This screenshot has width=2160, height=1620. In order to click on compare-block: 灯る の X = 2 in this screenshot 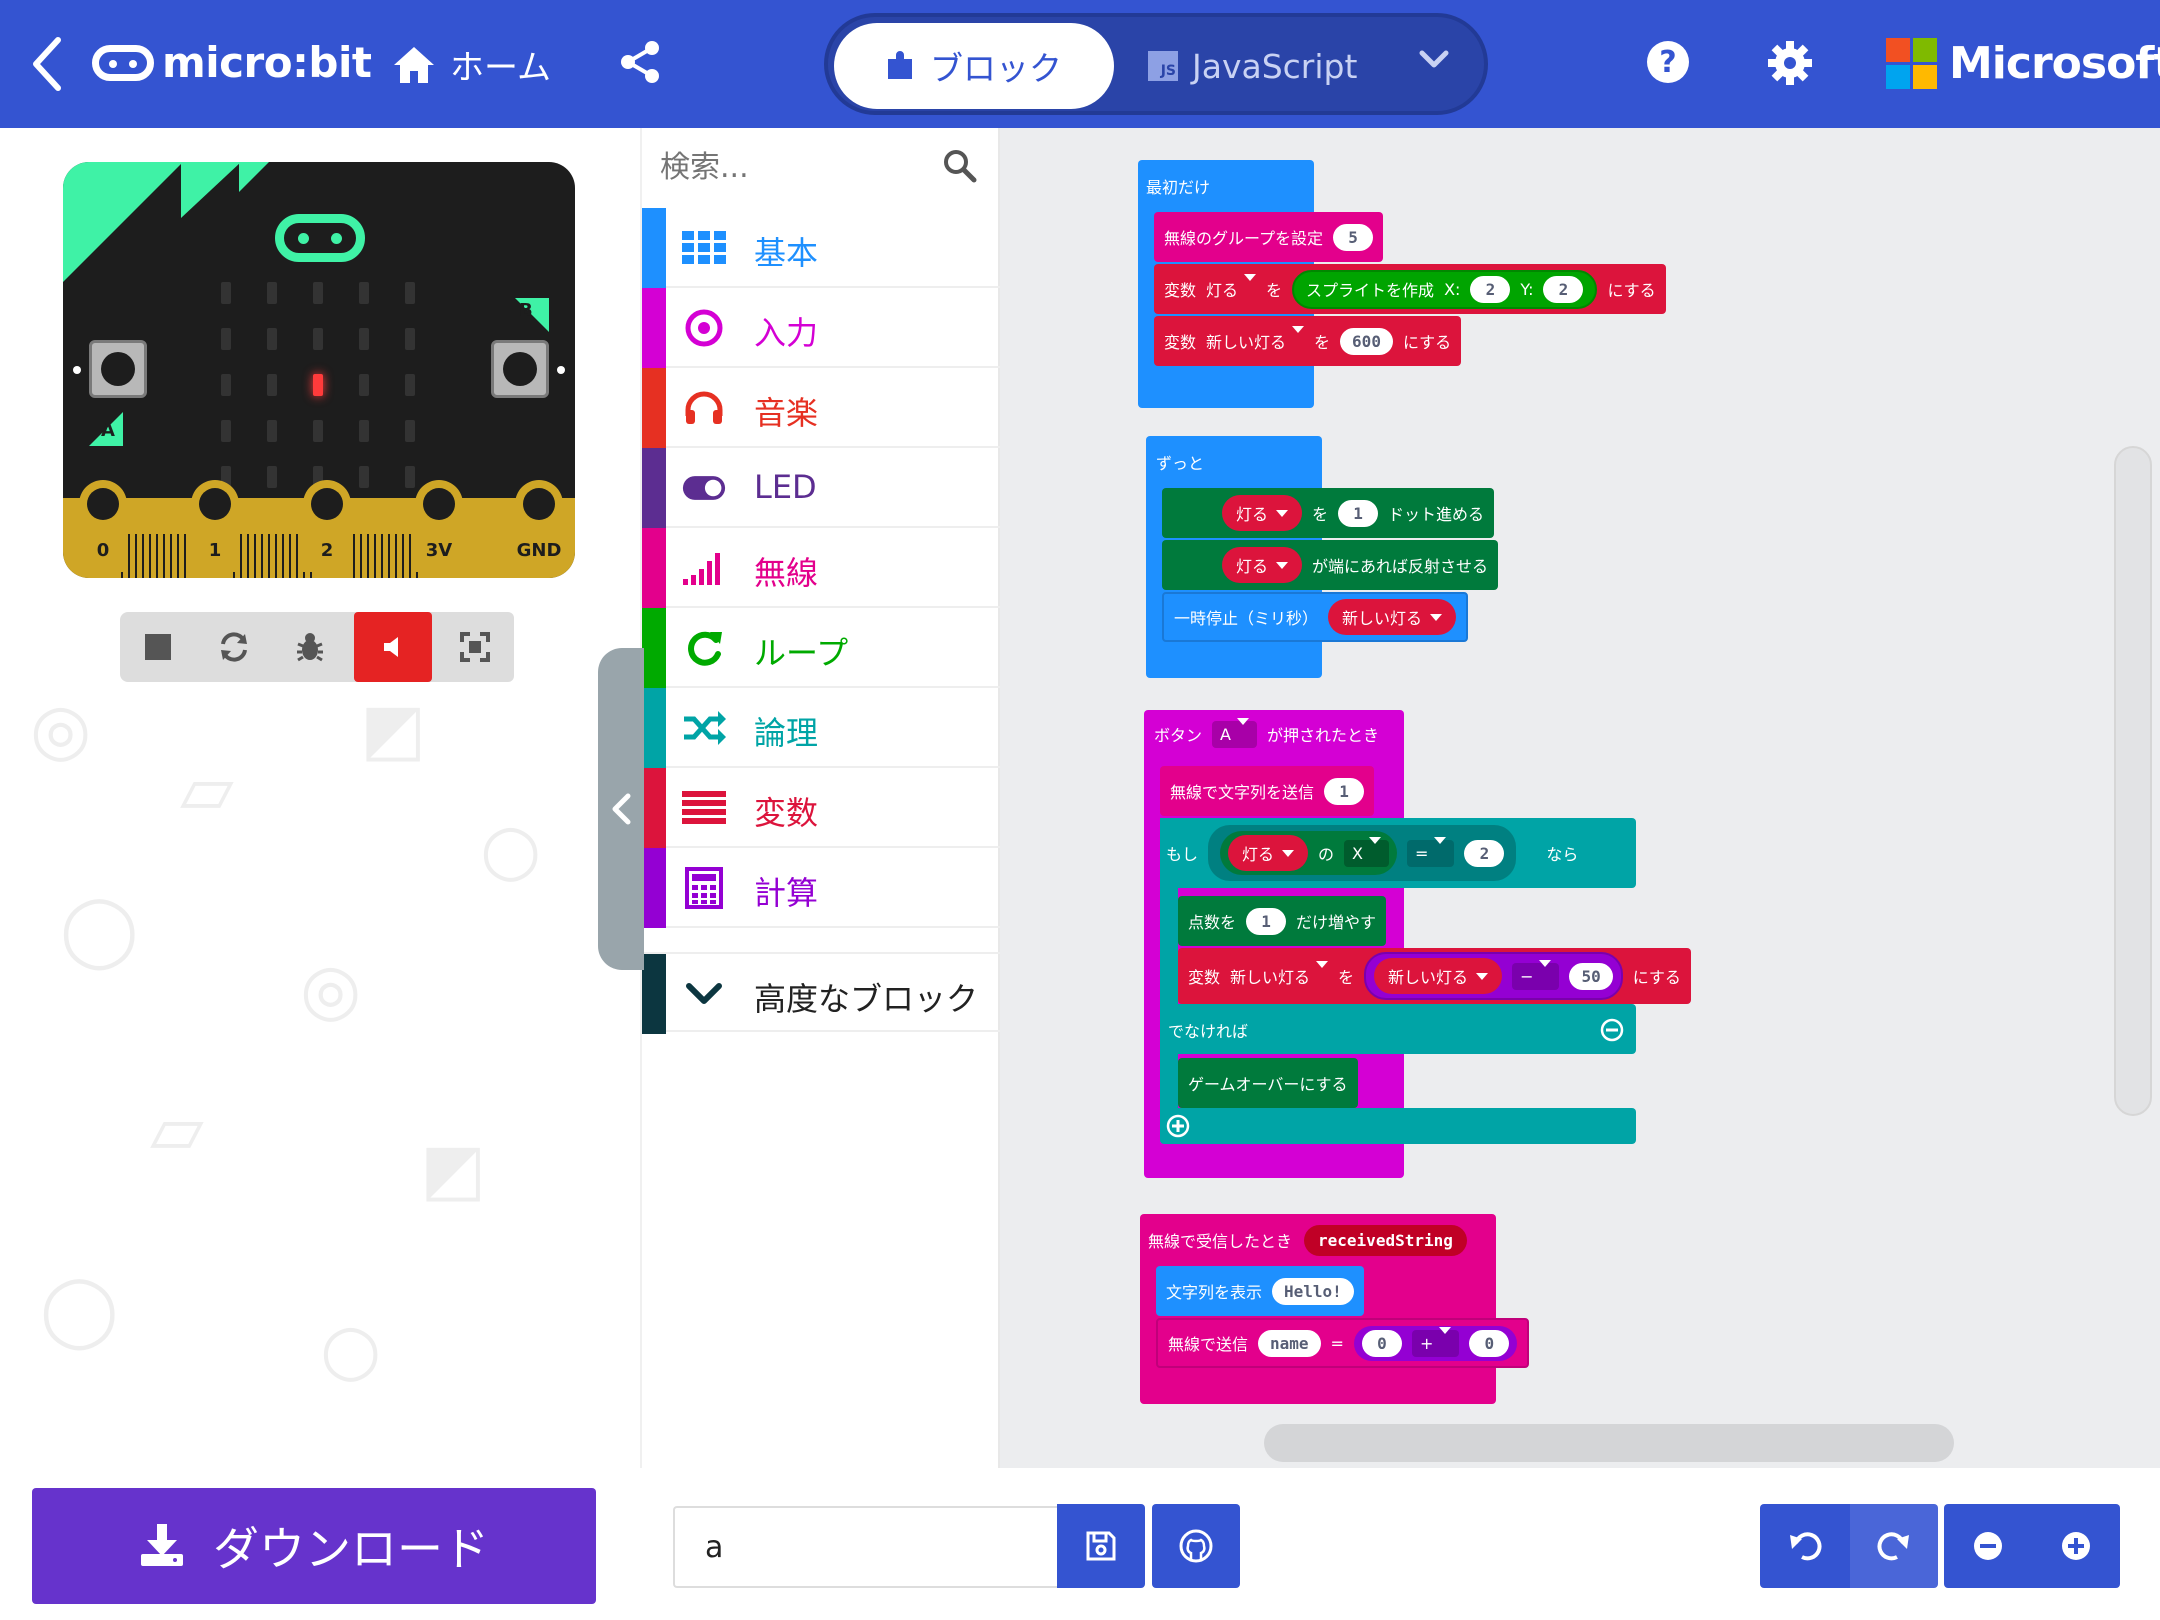, I will do `click(1362, 853)`.